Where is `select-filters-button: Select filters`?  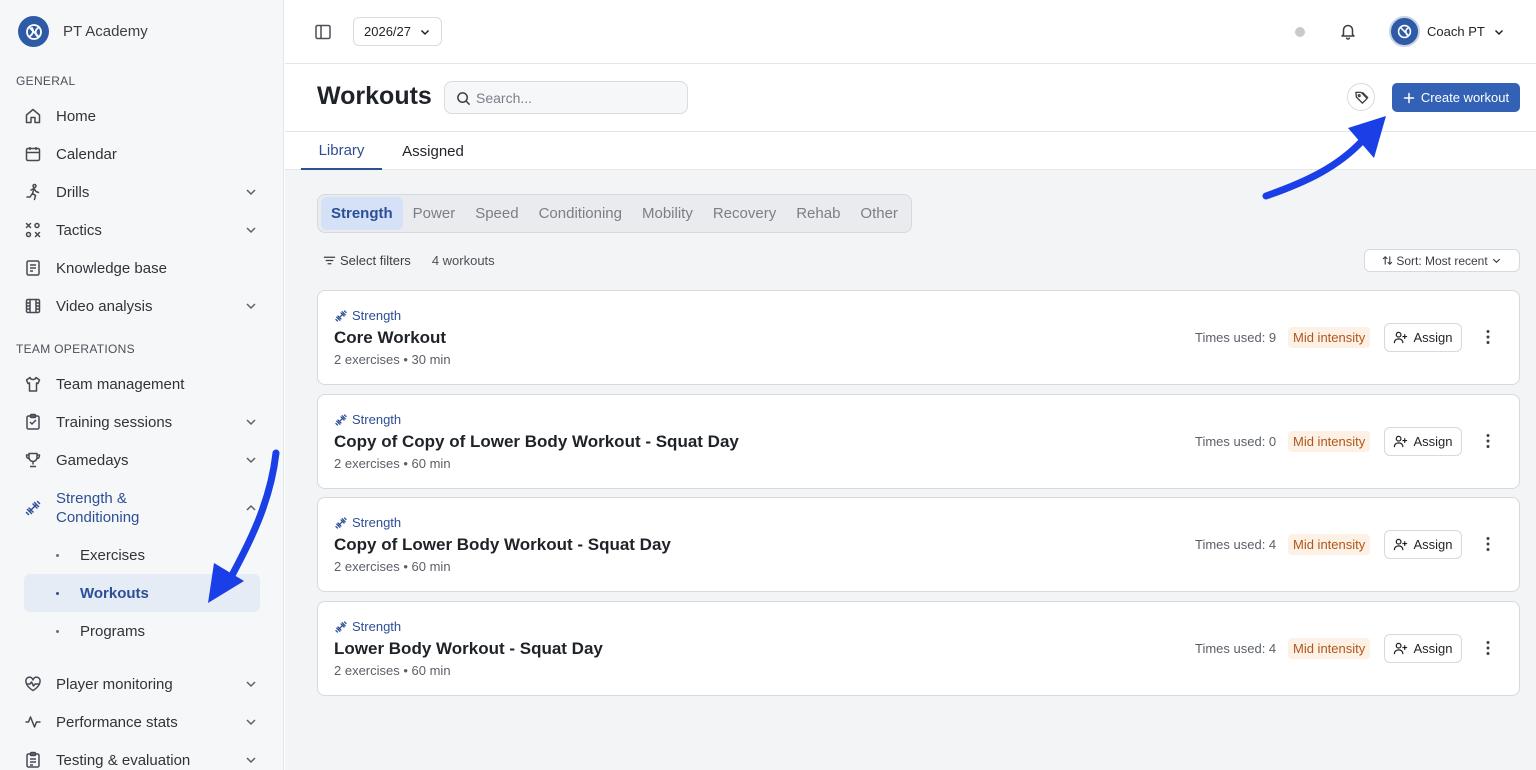 select-filters-button: Select filters is located at coordinates (367, 260).